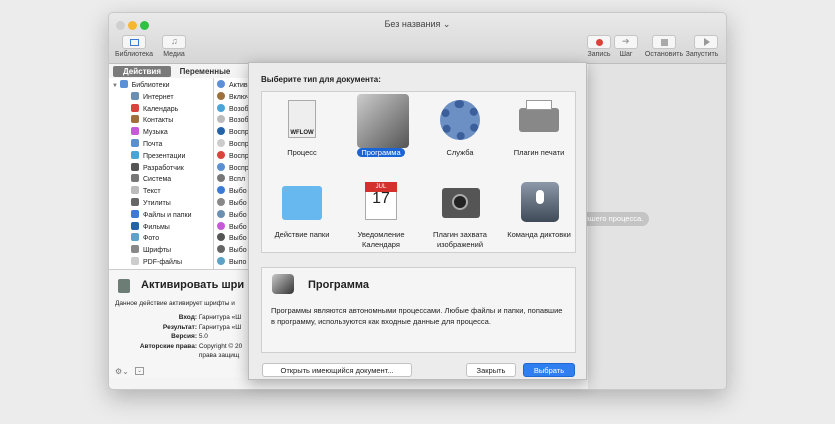 The width and height of the screenshot is (835, 424). What do you see at coordinates (142, 71) in the screenshot?
I see `tab-actions: Действия` at bounding box center [142, 71].